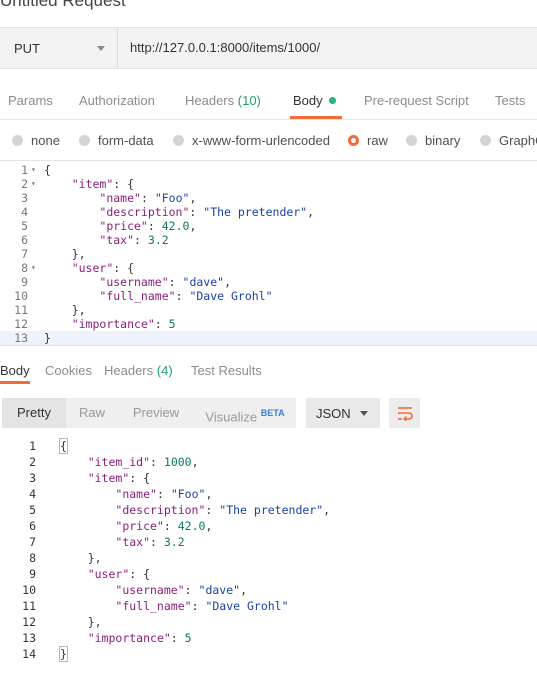  I want to click on tab-params: Params, so click(30, 100).